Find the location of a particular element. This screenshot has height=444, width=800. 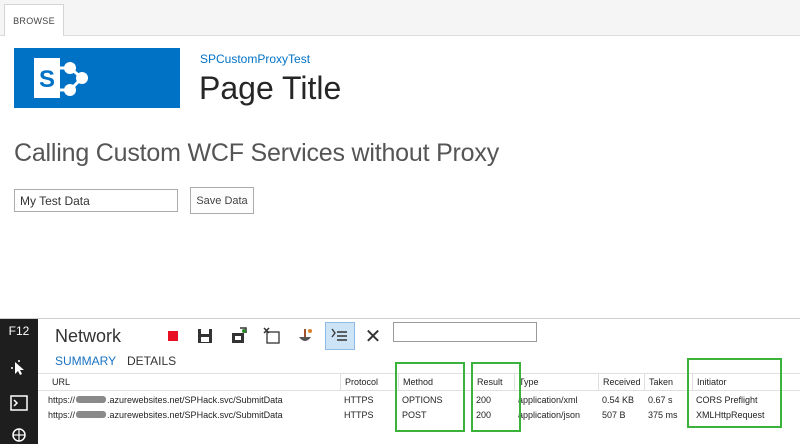

f12-label: F12 is located at coordinates (19, 331).